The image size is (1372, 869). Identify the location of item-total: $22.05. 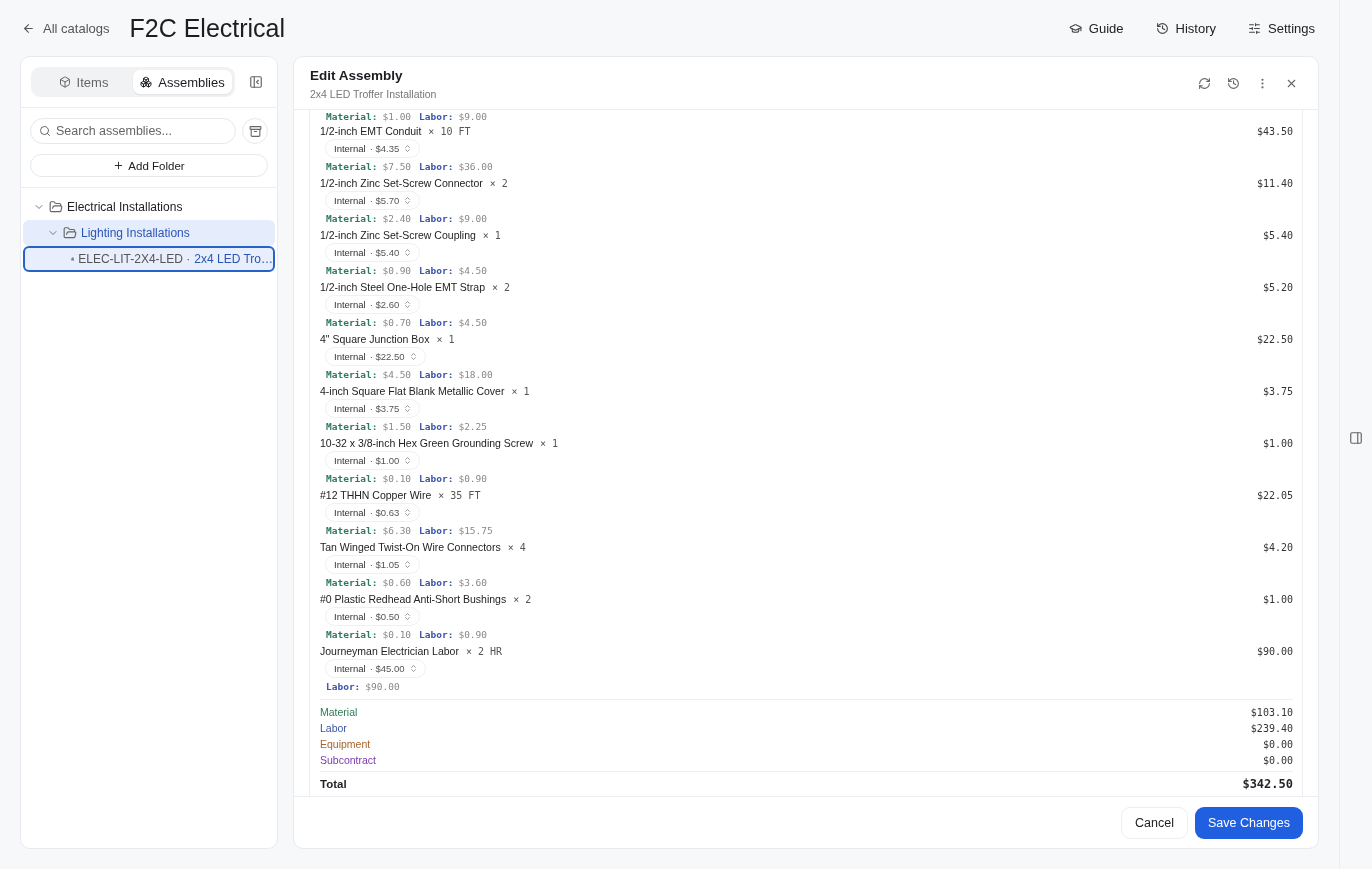
(1274, 495).